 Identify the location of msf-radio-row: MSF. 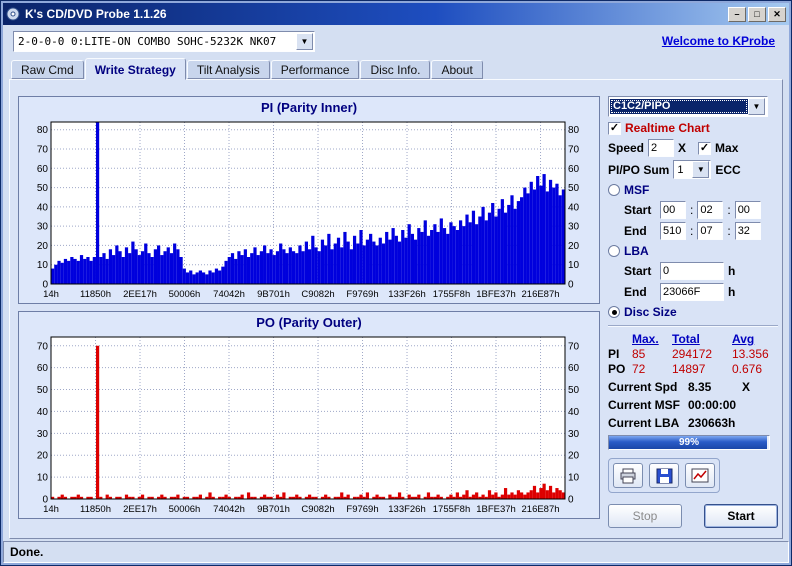
(693, 190).